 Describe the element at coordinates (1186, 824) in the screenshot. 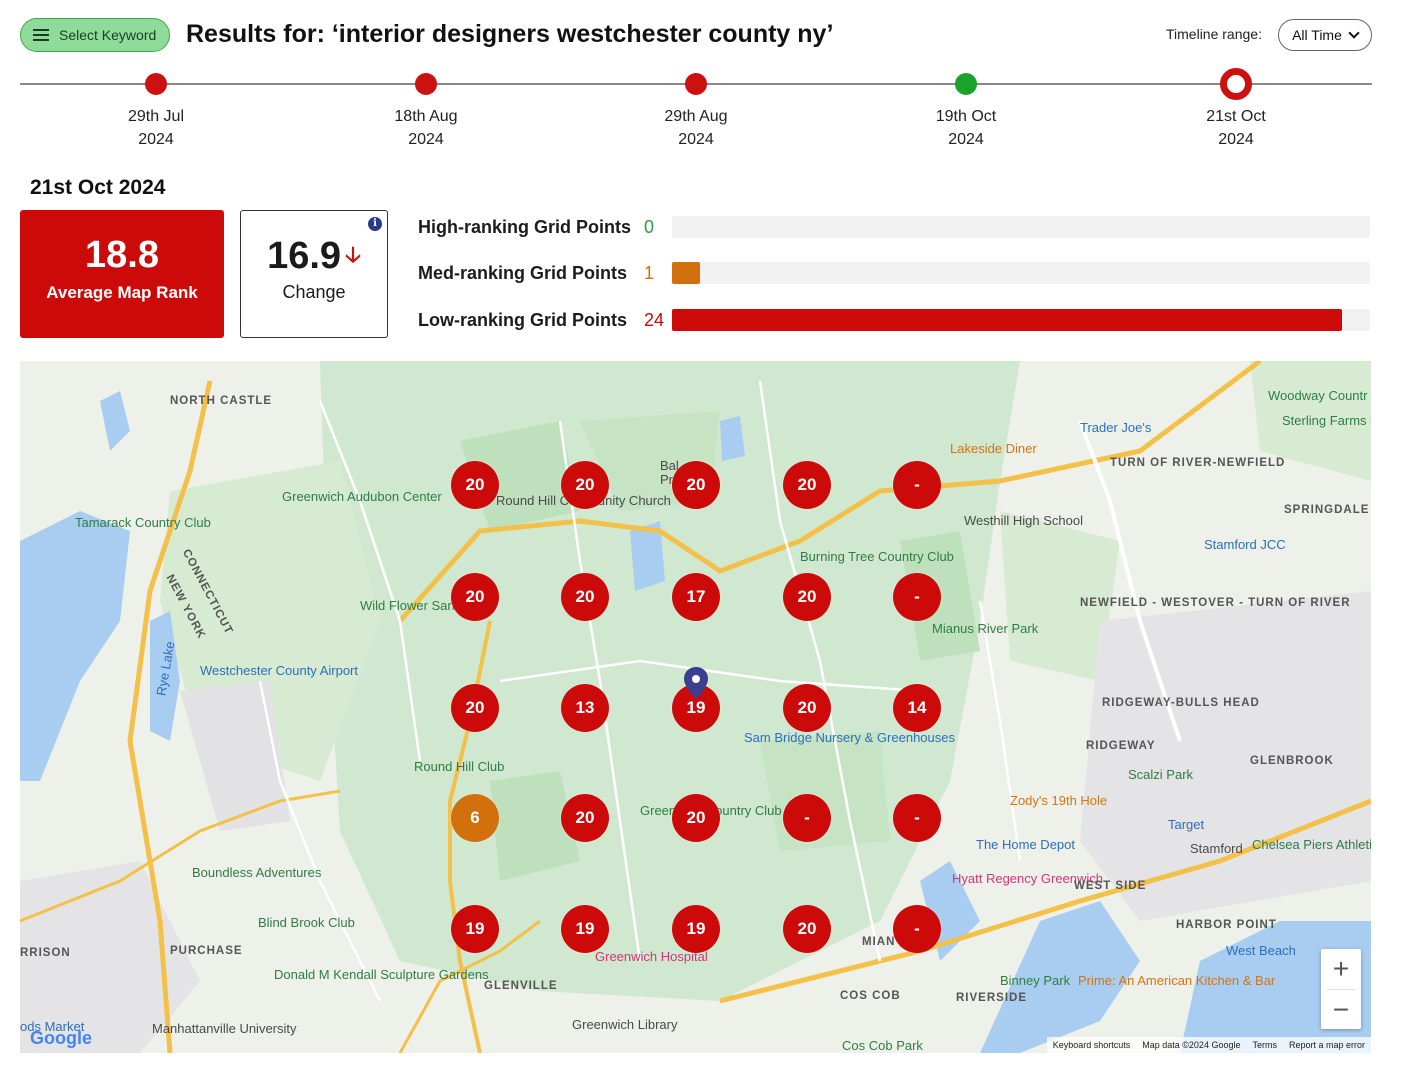

I see `map-label: Target` at that location.